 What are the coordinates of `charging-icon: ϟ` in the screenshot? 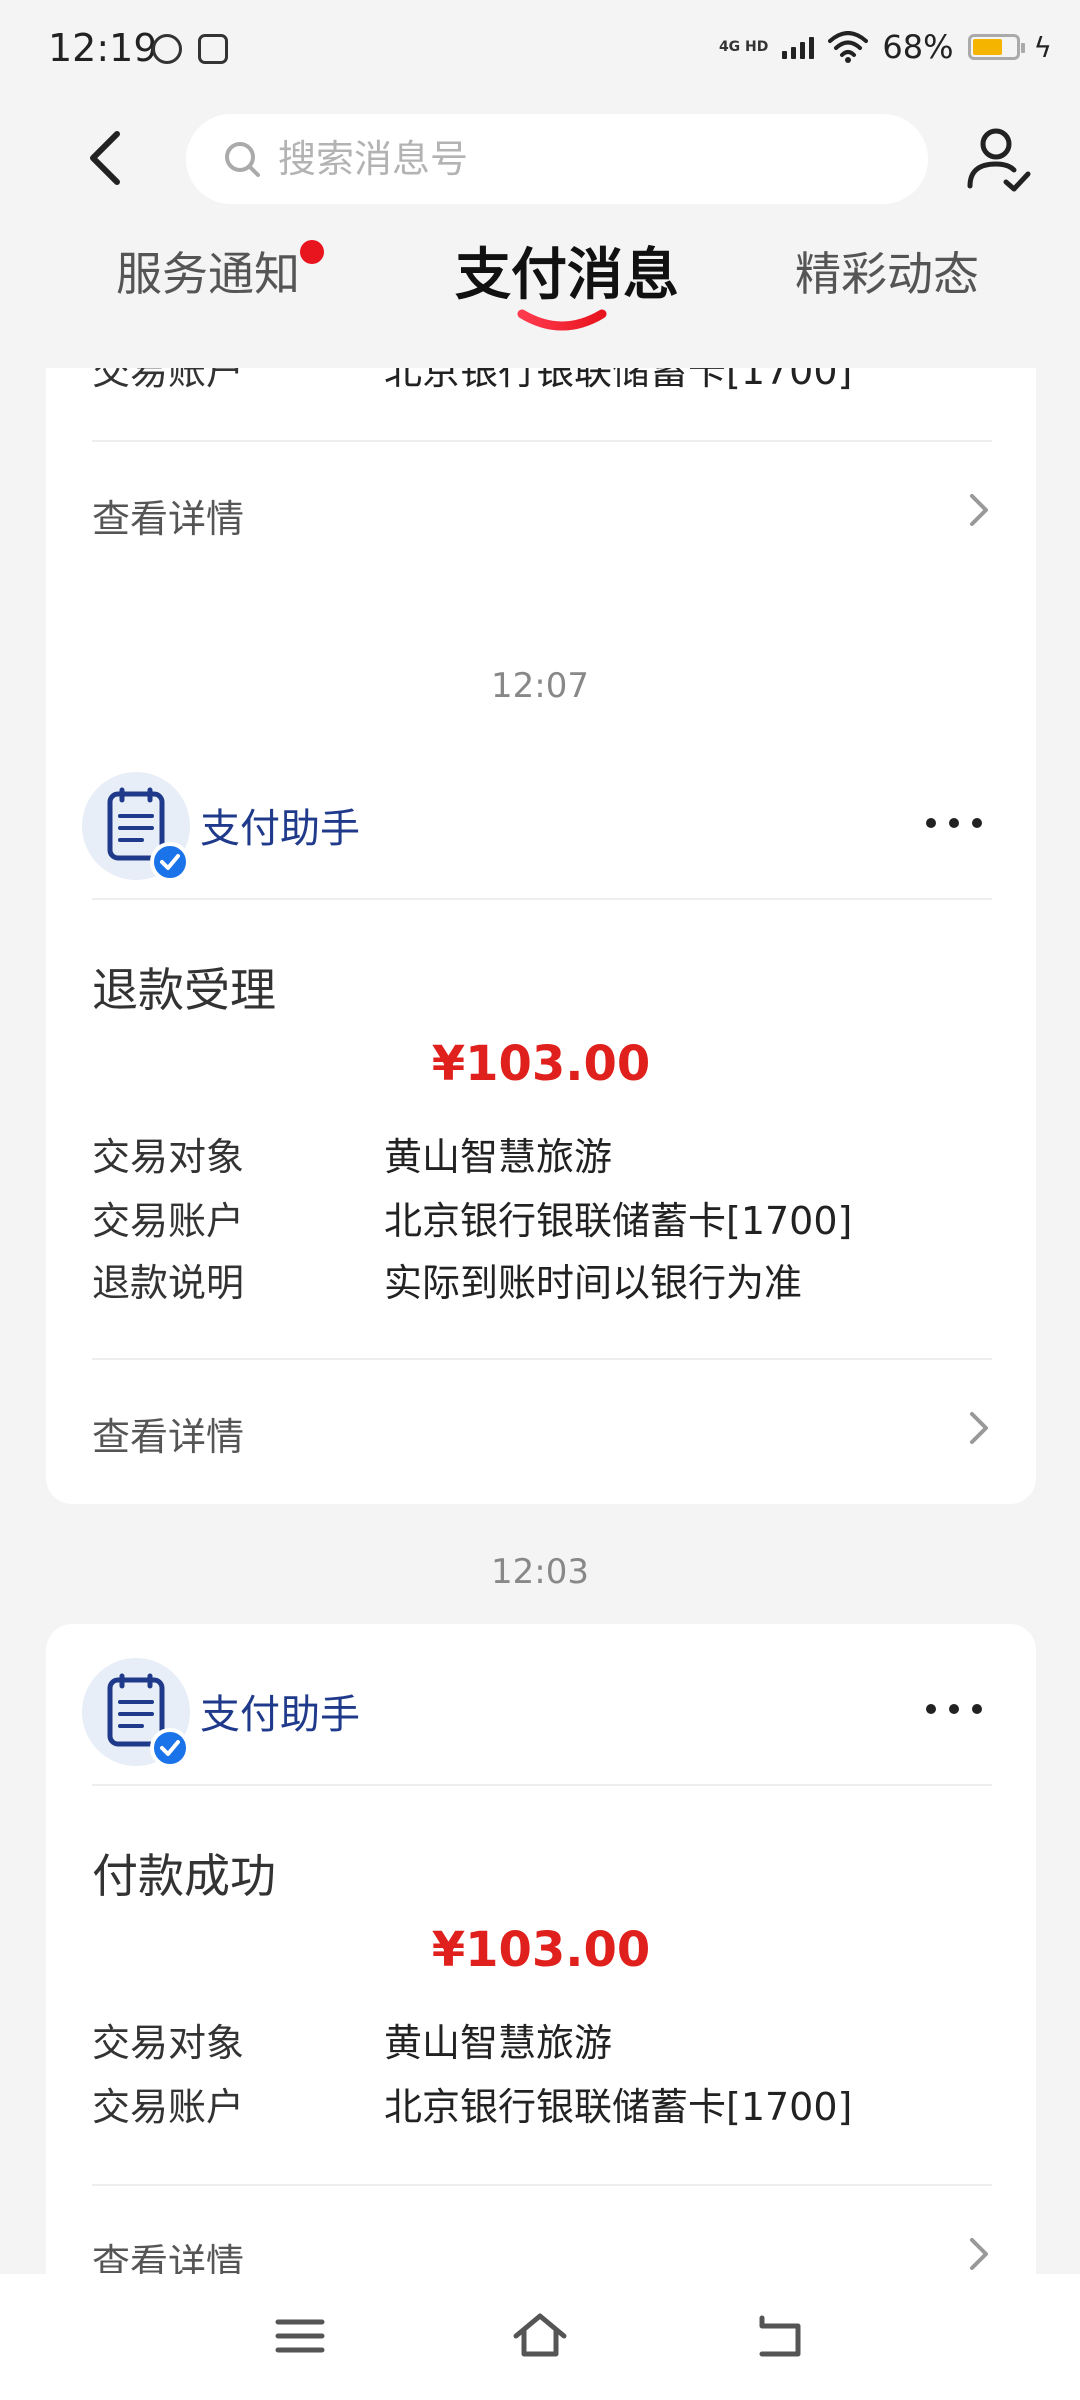 It's located at (1042, 47).